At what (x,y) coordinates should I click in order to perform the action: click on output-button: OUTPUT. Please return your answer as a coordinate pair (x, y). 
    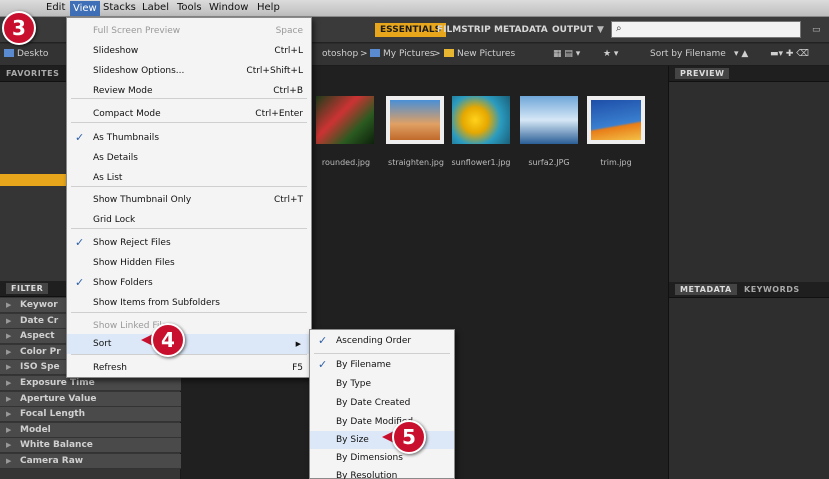
    Looking at the image, I should click on (572, 30).